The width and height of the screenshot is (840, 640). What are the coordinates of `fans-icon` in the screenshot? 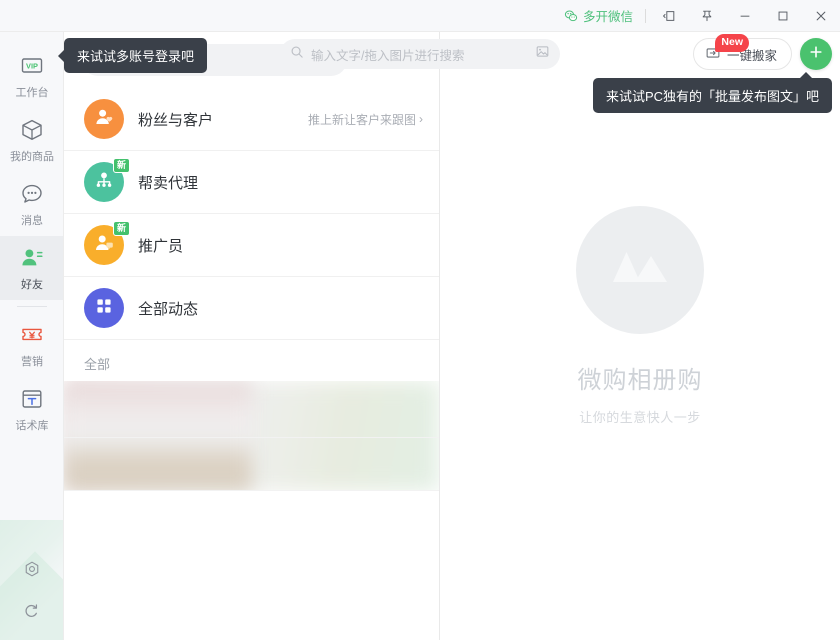 It's located at (104, 119).